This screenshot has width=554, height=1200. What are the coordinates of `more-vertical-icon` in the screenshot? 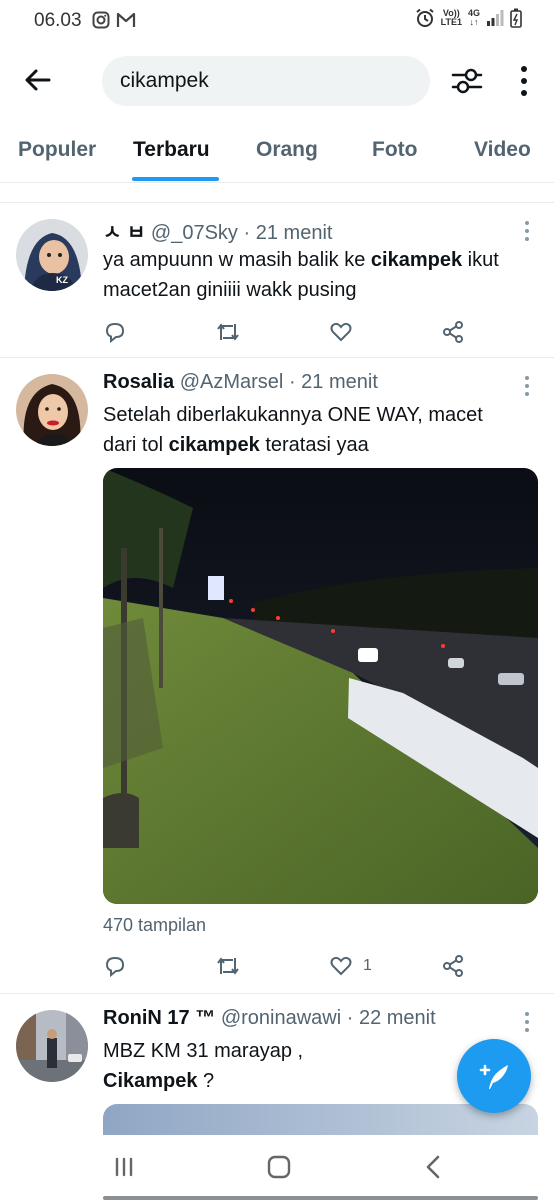 It's located at (524, 81).